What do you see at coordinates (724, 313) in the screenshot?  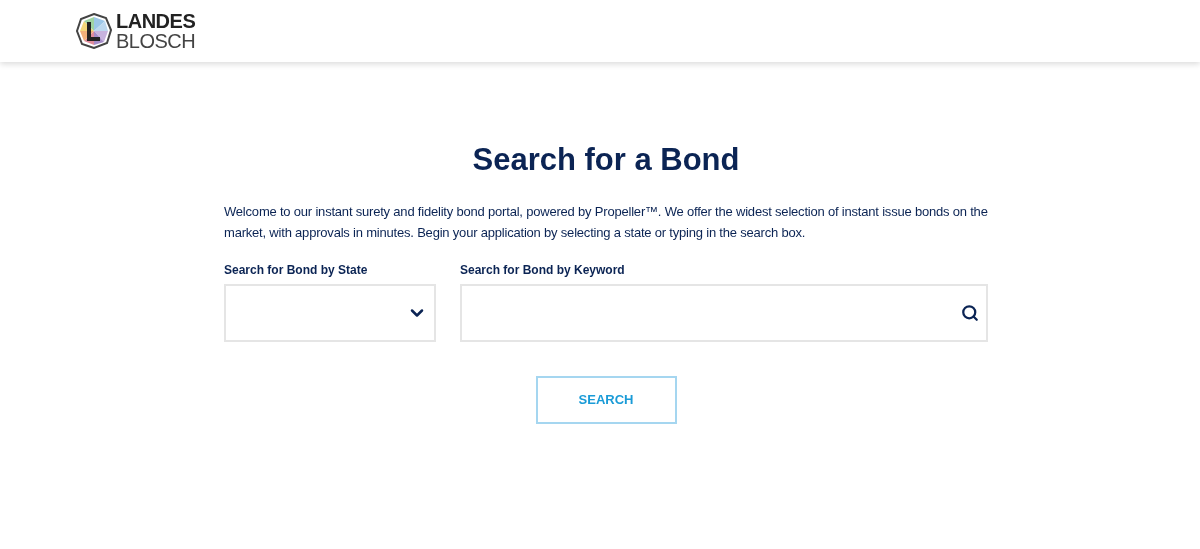 I see `keyword-search-field` at bounding box center [724, 313].